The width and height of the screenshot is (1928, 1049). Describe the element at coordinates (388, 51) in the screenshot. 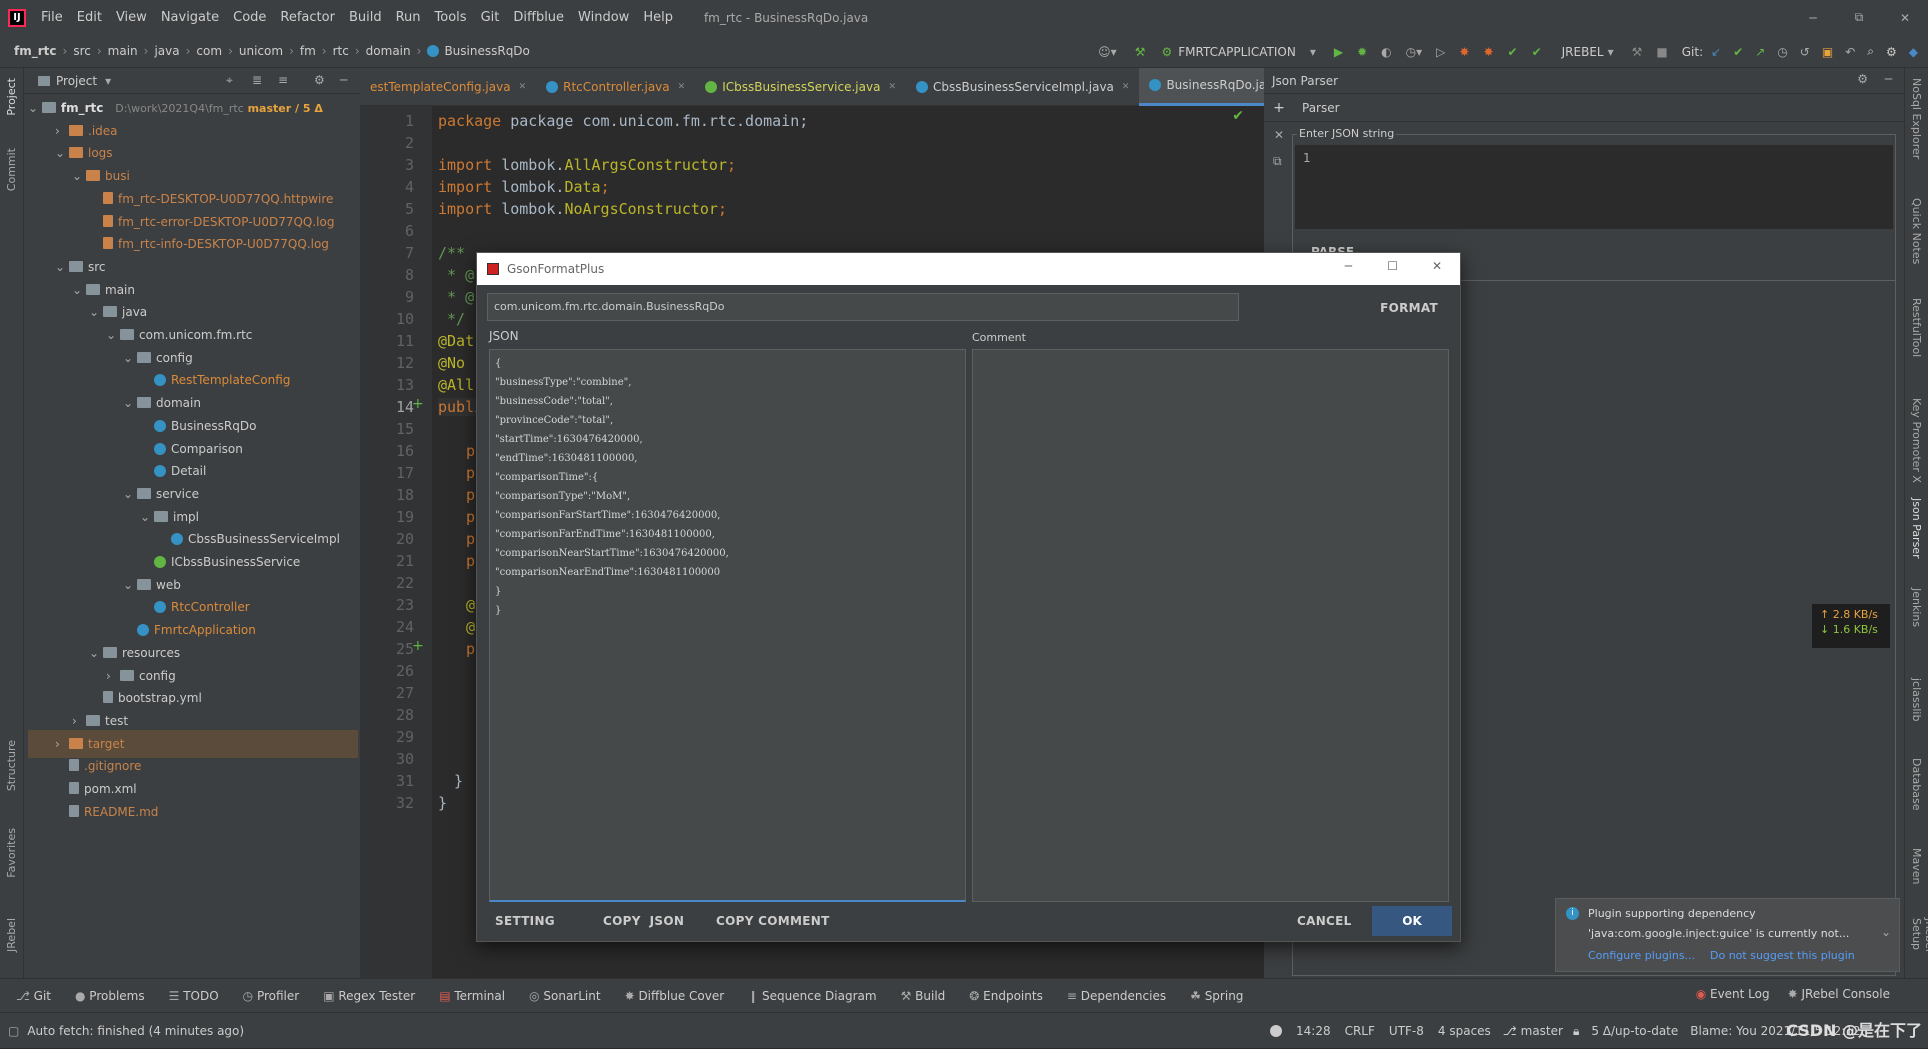

I see `breadcrumb-item: domain` at that location.